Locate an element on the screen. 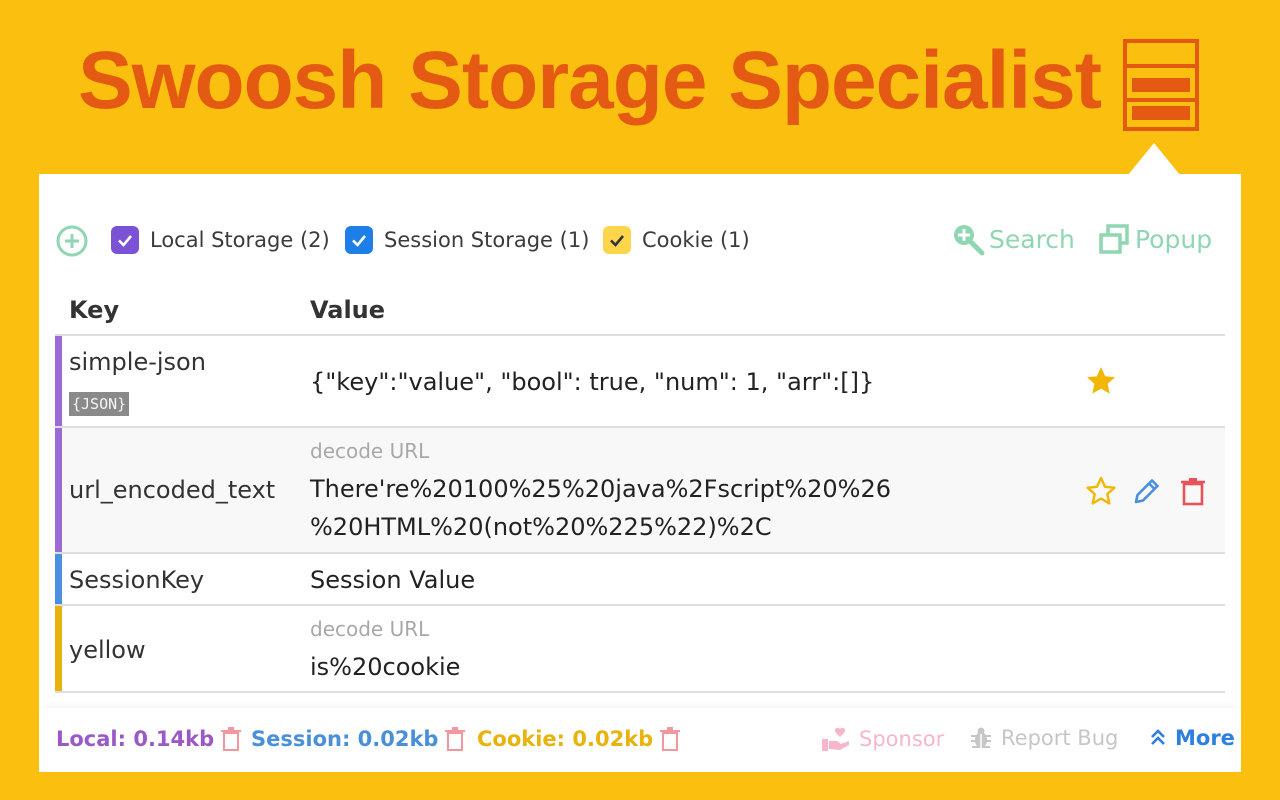  clear-cookie-trash-icon is located at coordinates (670, 739).